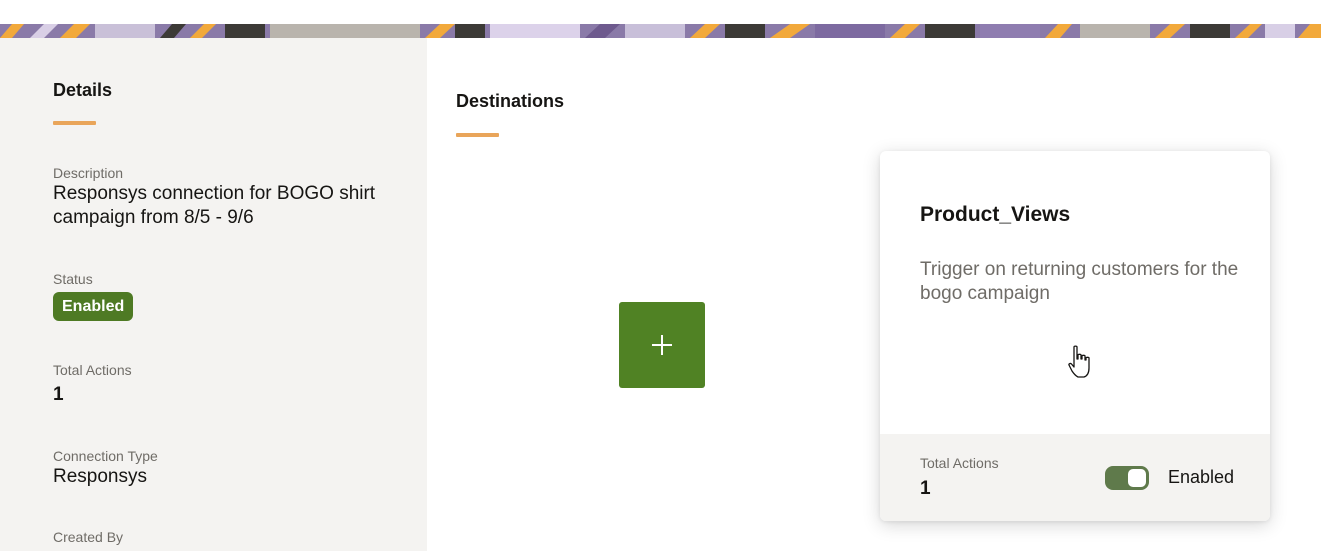  I want to click on destination-card-footer: Total Actions 1 Enabled, so click(1075, 477).